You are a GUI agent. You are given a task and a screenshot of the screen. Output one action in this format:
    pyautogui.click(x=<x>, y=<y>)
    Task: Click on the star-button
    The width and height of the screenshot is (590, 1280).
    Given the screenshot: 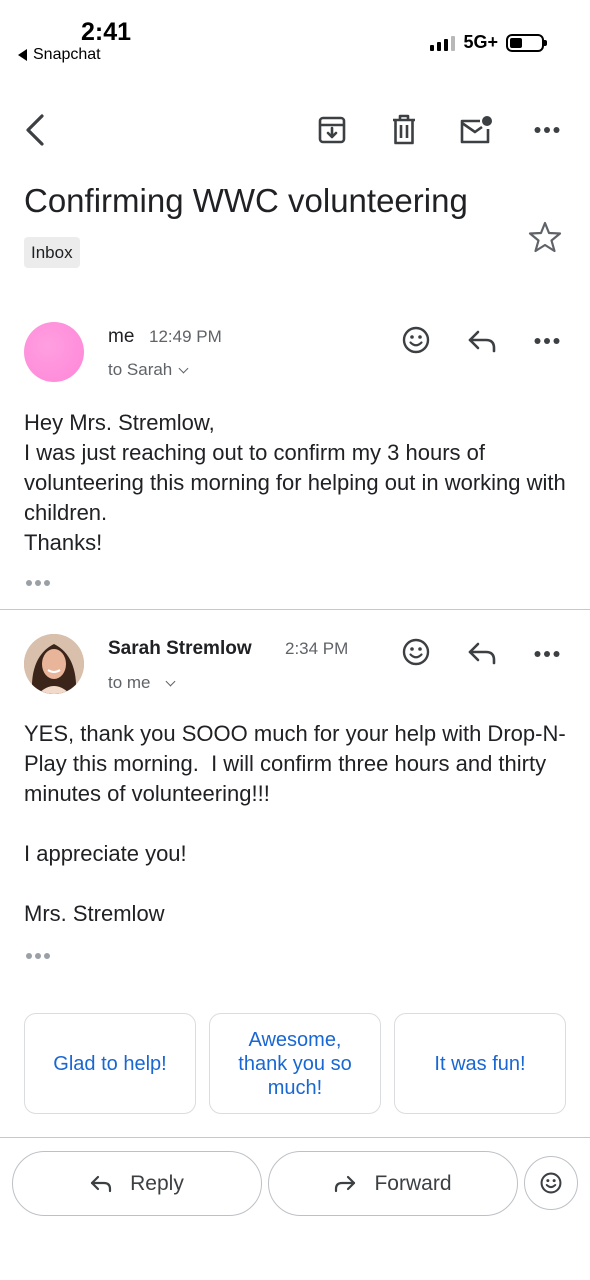 What is the action you would take?
    pyautogui.click(x=545, y=239)
    